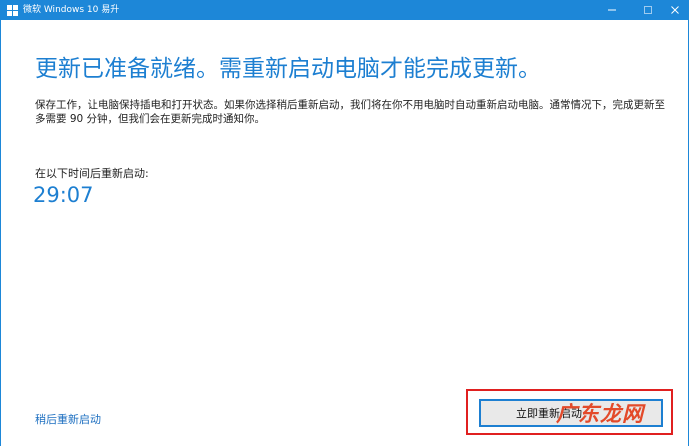 The height and width of the screenshot is (446, 689). What do you see at coordinates (71, 10) in the screenshot?
I see `window-title: 微软 Windows 10 易升` at bounding box center [71, 10].